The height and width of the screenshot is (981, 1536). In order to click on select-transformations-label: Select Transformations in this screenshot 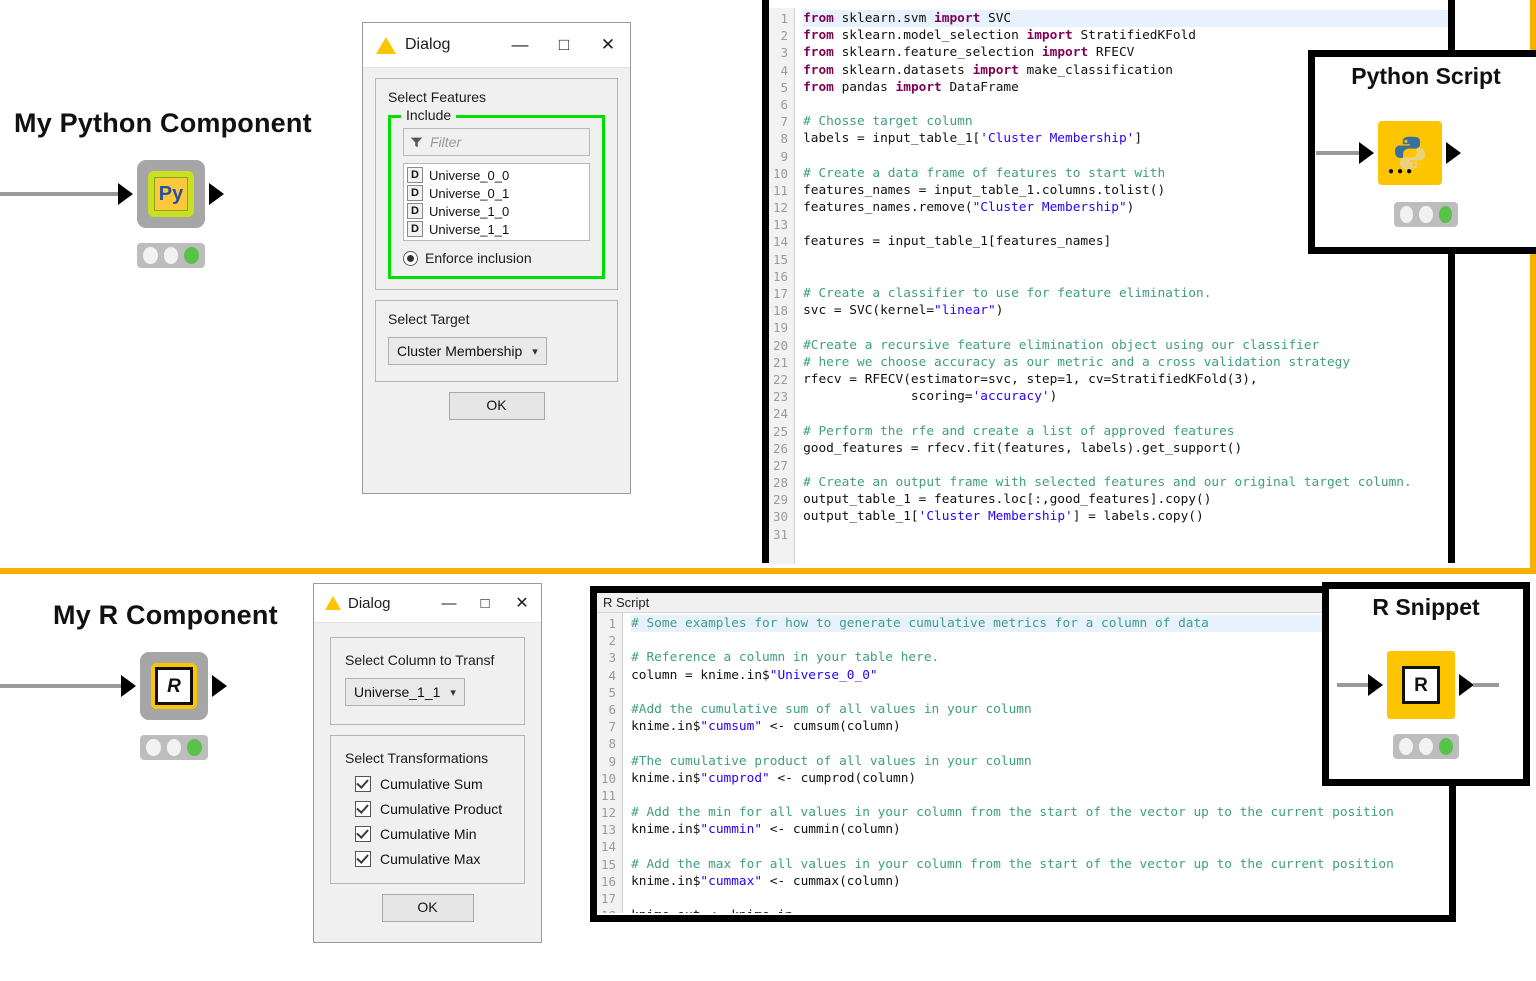, I will do `click(417, 758)`.